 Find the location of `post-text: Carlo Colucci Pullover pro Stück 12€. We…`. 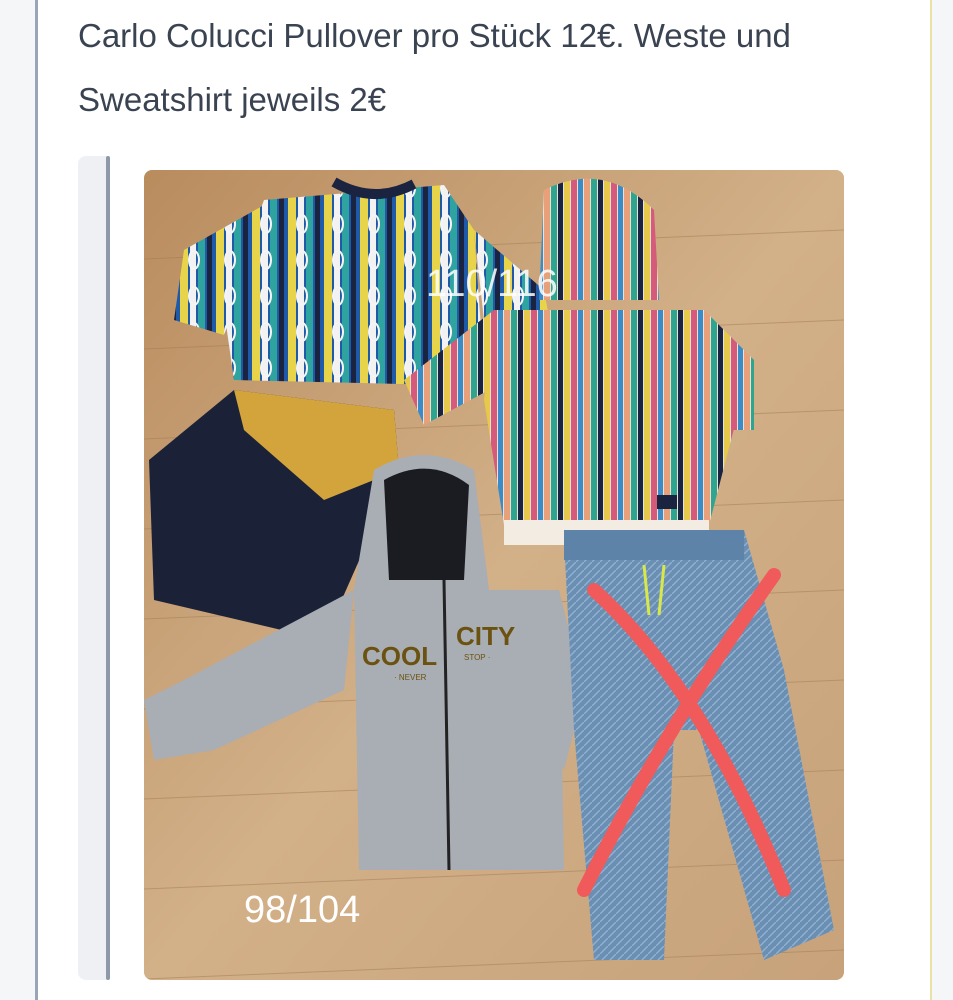

post-text: Carlo Colucci Pullover pro Stück 12€. We… is located at coordinates (434, 67).